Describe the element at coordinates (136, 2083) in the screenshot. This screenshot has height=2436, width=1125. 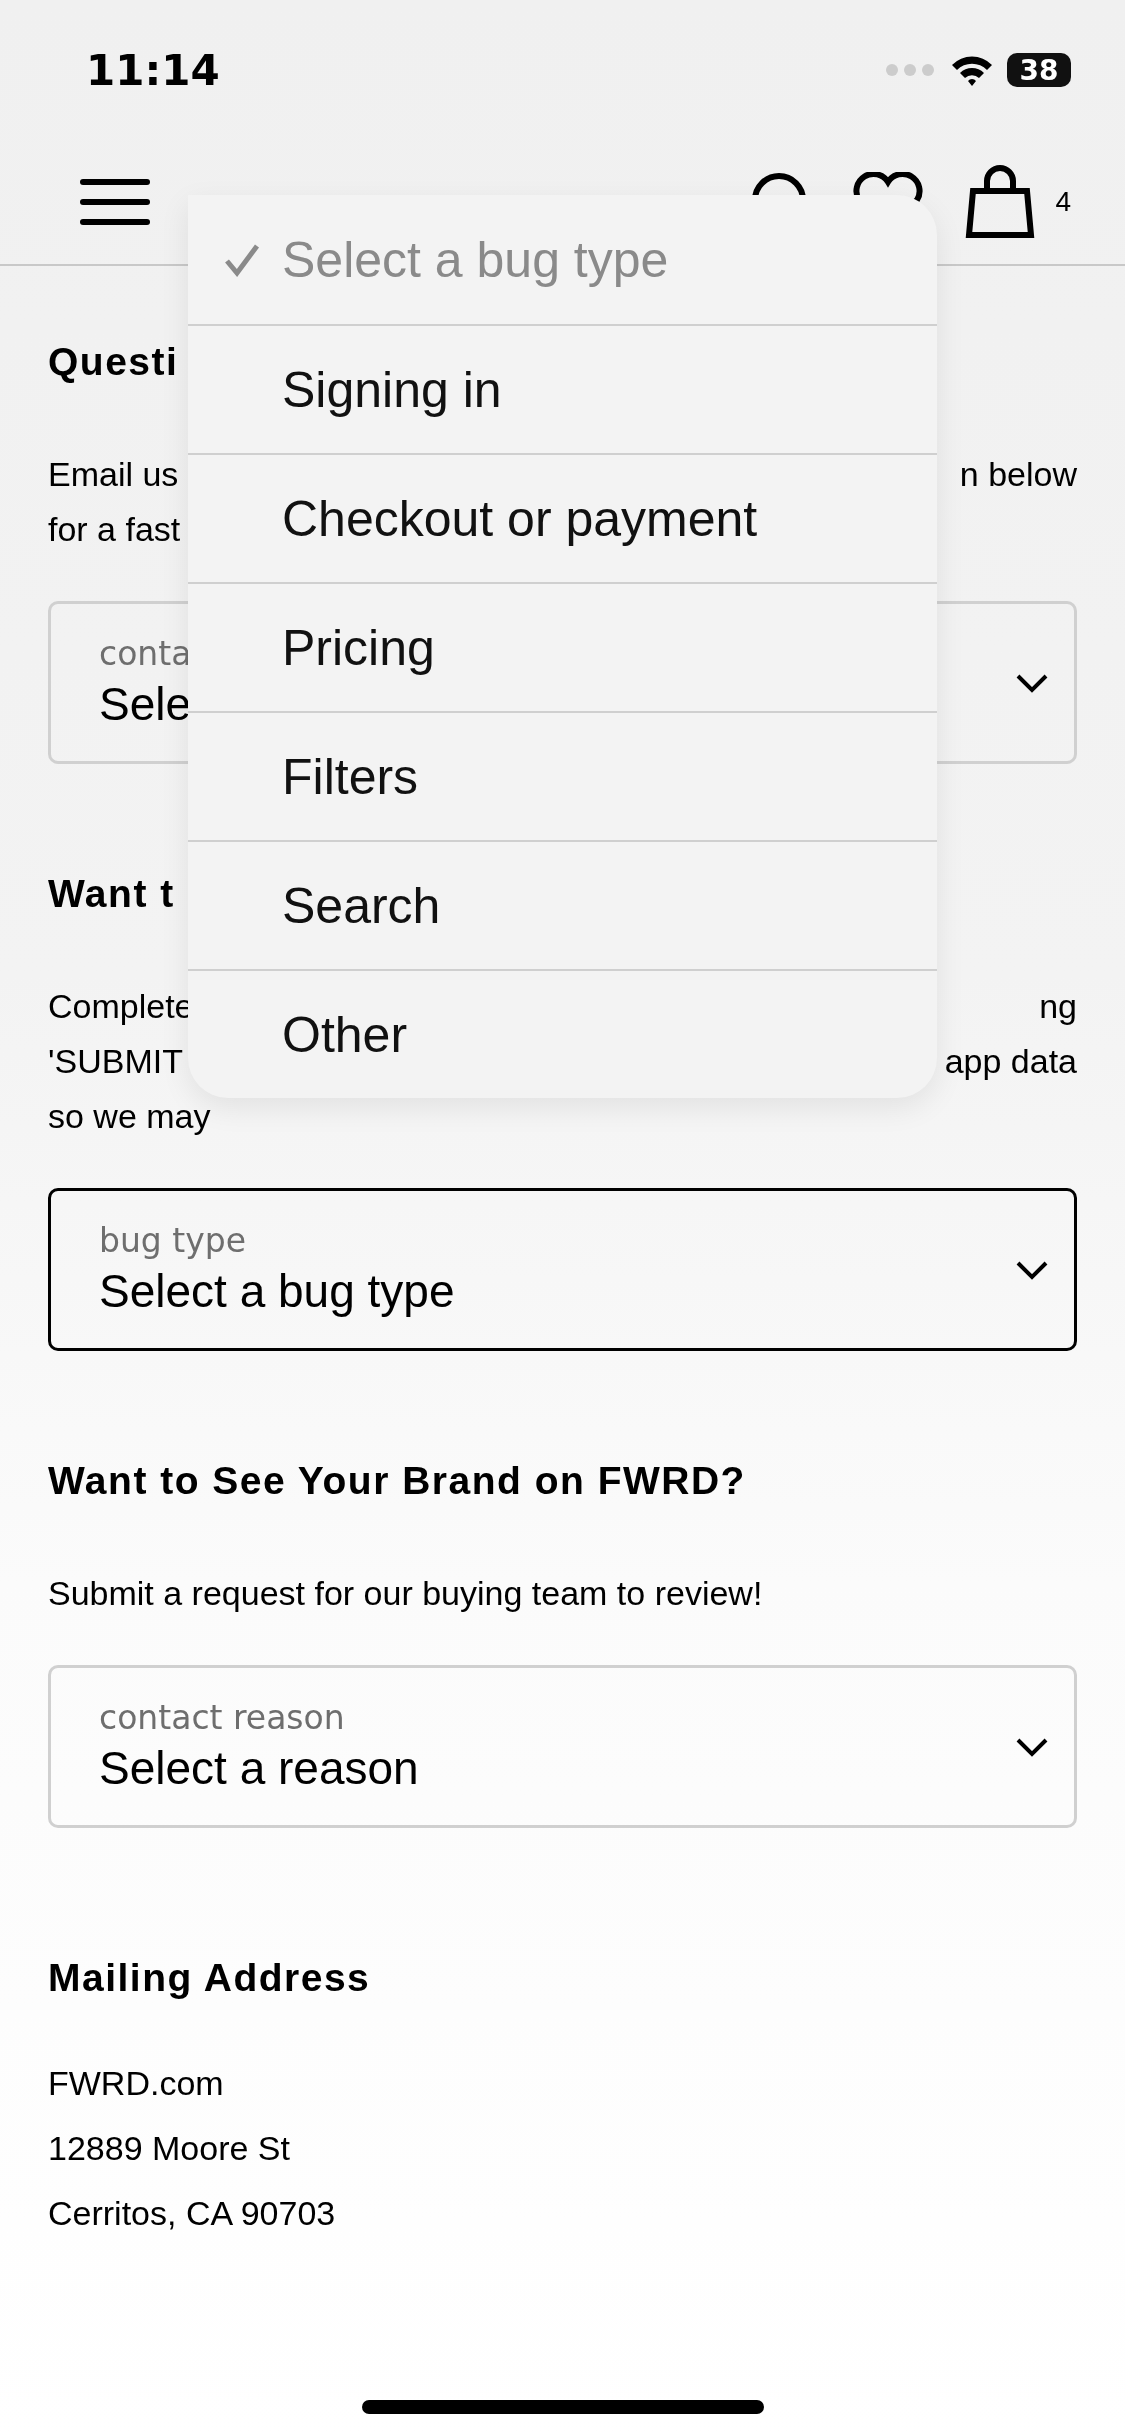
I see `address-line: FWRD.com` at that location.